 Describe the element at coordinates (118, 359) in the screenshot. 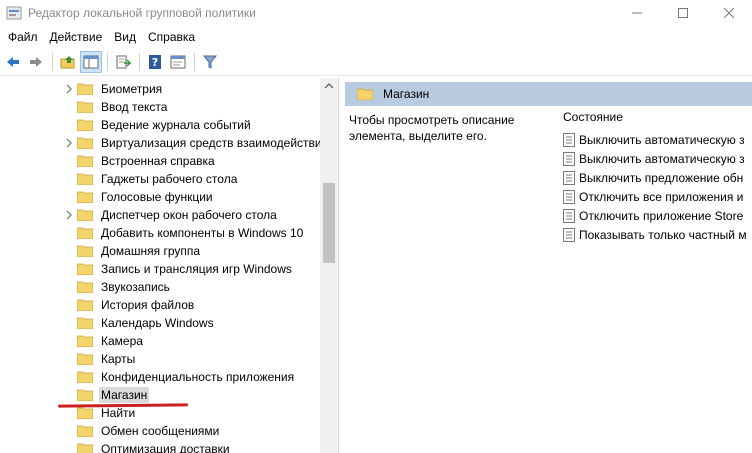

I see `tree-item-label: Карты` at that location.